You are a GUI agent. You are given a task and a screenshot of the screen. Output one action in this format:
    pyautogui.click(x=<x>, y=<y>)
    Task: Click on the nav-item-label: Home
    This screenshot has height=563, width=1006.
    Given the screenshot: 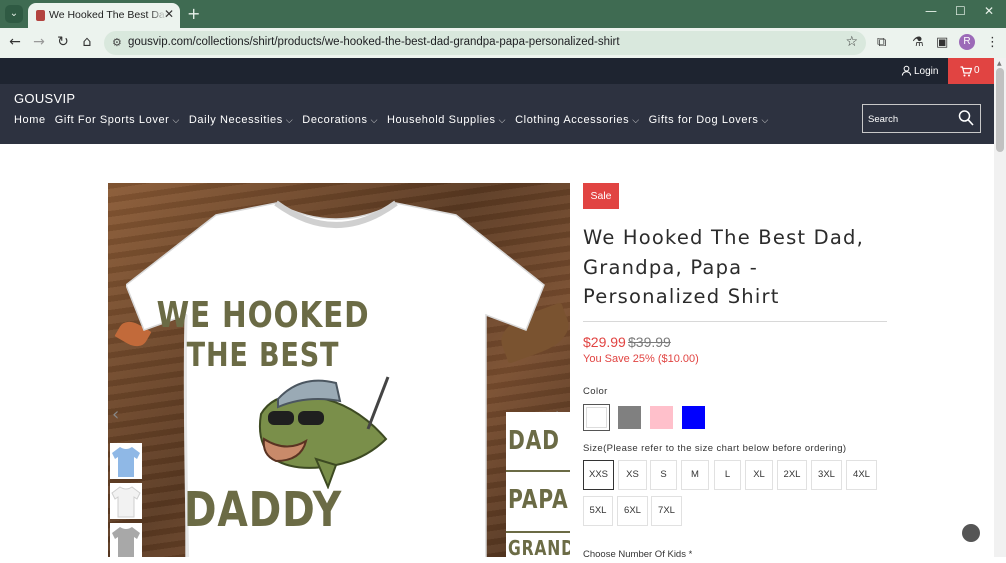 What is the action you would take?
    pyautogui.click(x=30, y=120)
    